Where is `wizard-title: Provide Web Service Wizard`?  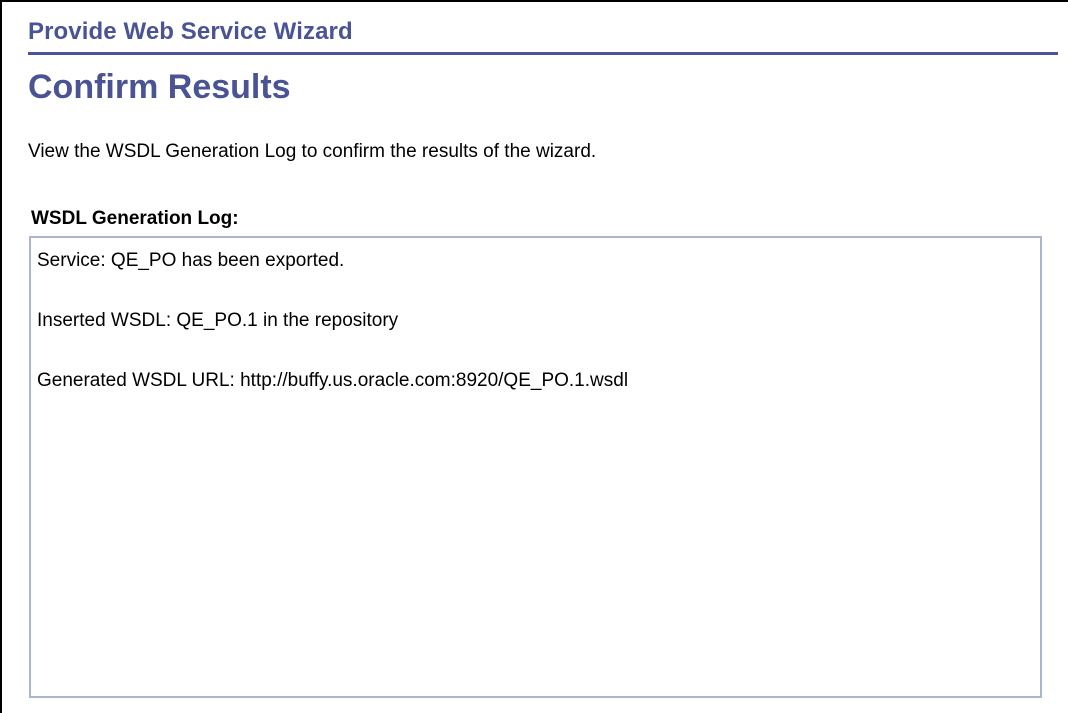 wizard-title: Provide Web Service Wizard is located at coordinates (190, 31).